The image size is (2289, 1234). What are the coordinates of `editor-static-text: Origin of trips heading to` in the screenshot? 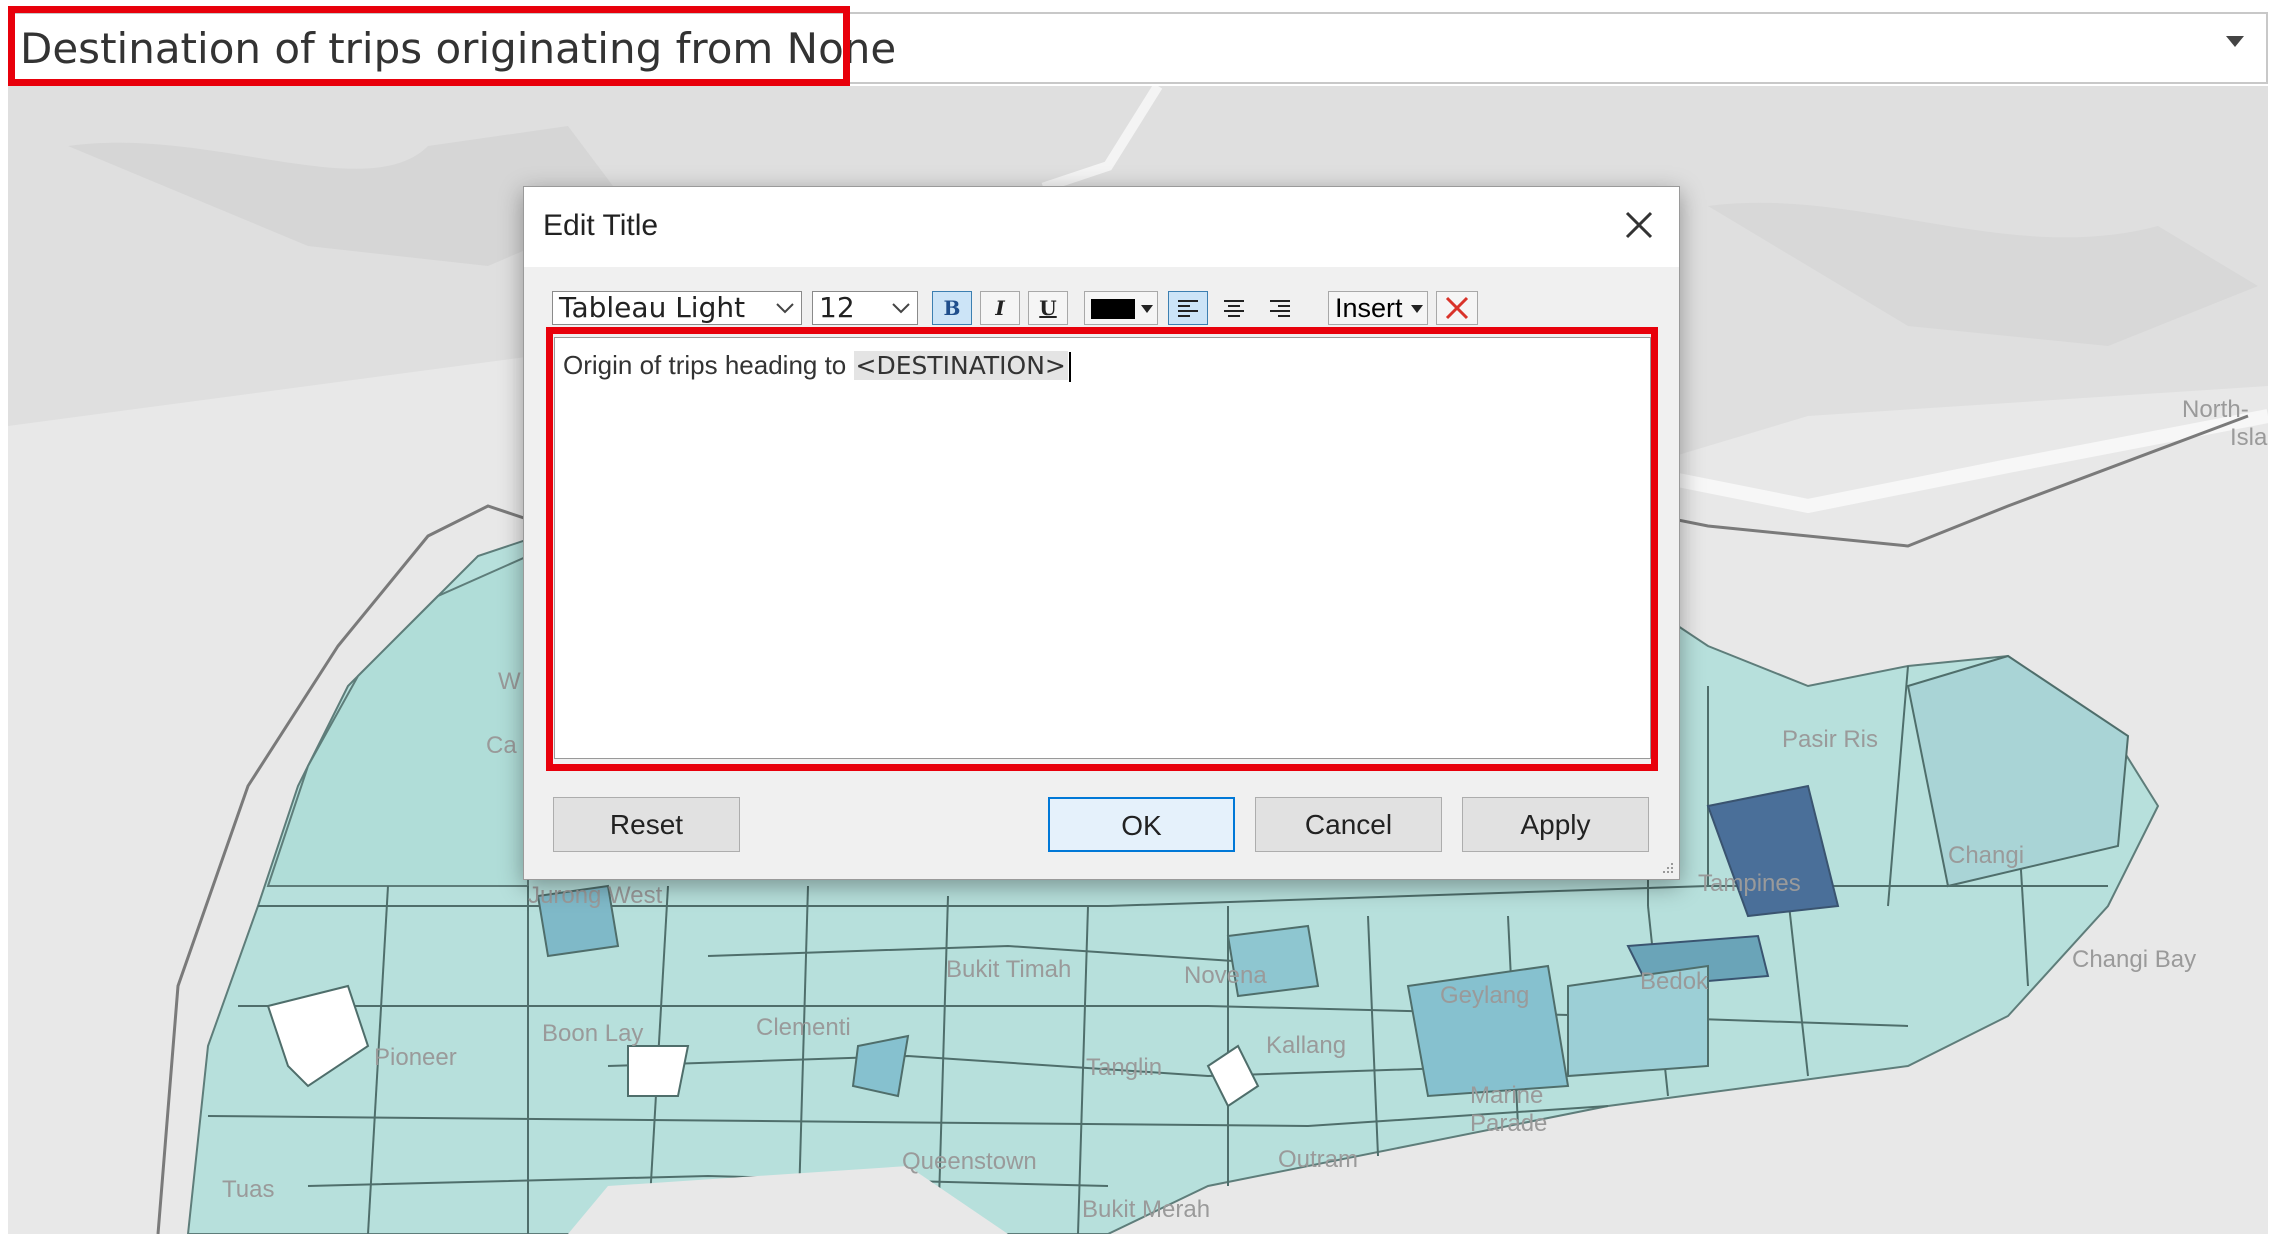 It's located at (708, 365).